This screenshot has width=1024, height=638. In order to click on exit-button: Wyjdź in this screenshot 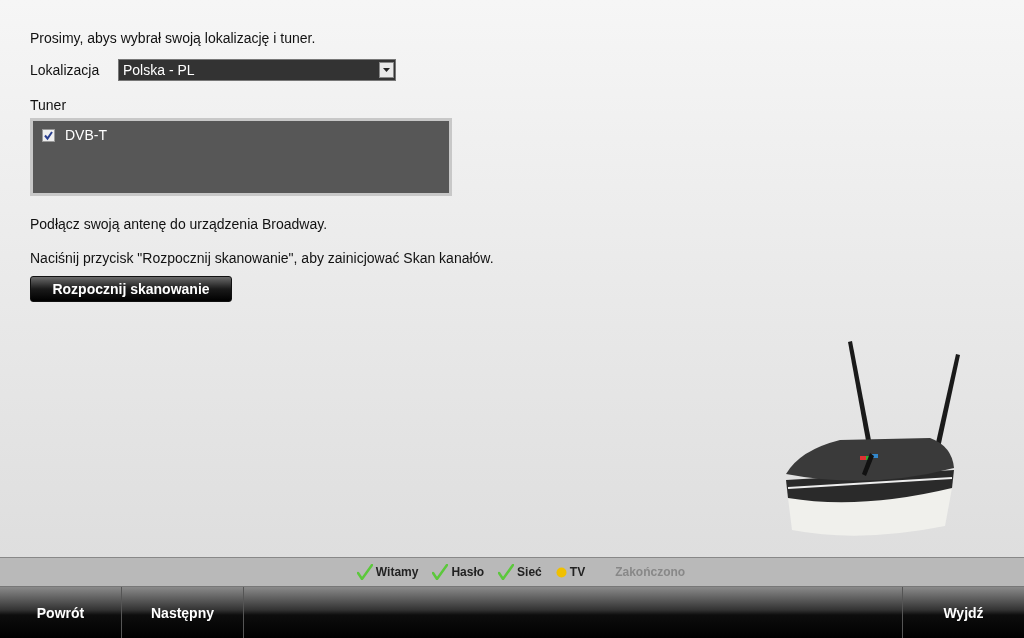, I will do `click(963, 612)`.